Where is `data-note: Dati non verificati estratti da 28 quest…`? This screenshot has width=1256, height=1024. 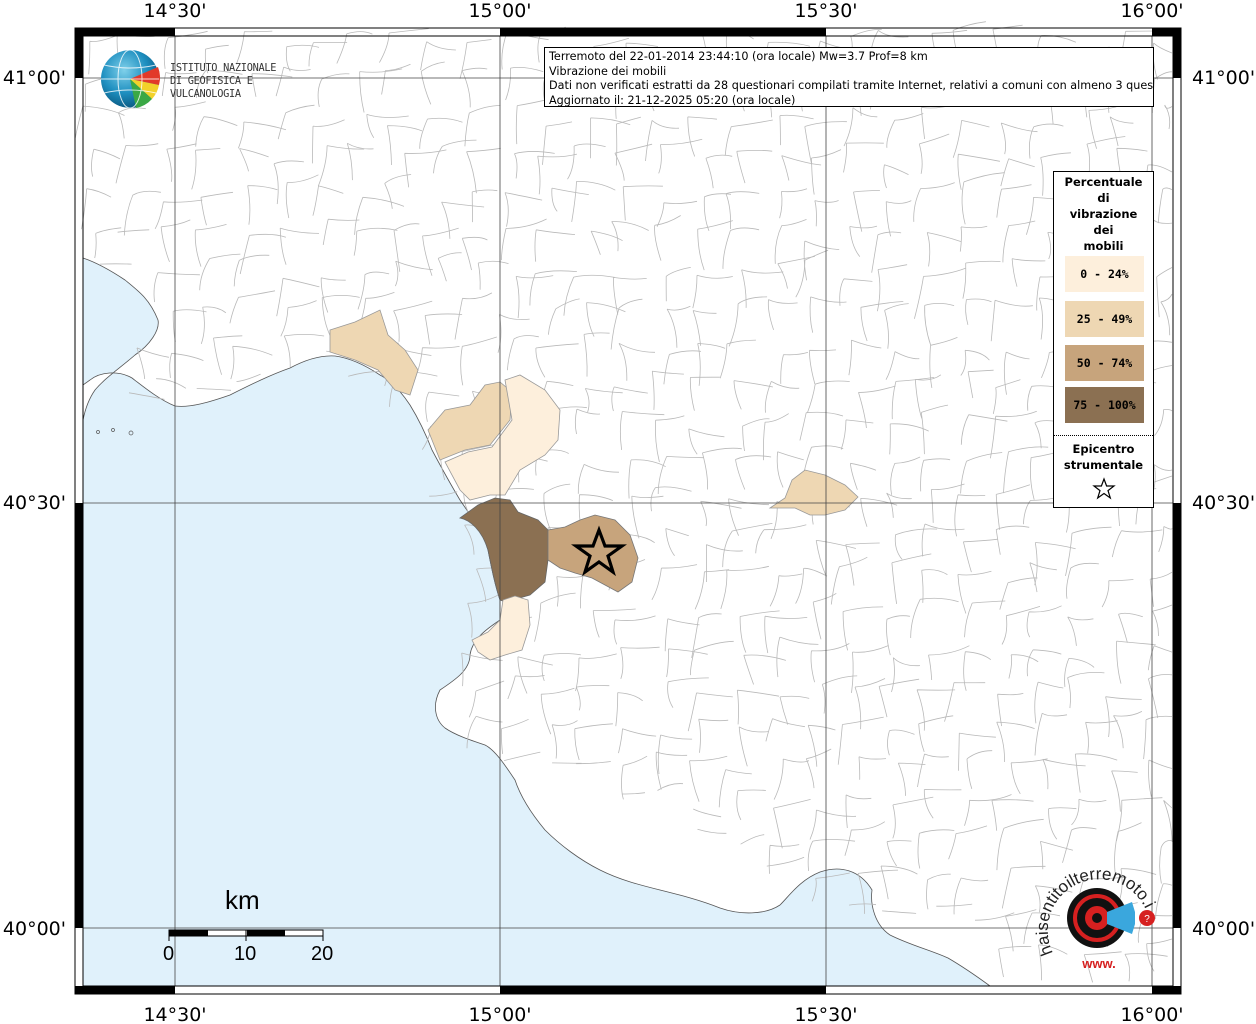
data-note: Dati non verificati estratti da 28 quest… is located at coordinates (851, 85).